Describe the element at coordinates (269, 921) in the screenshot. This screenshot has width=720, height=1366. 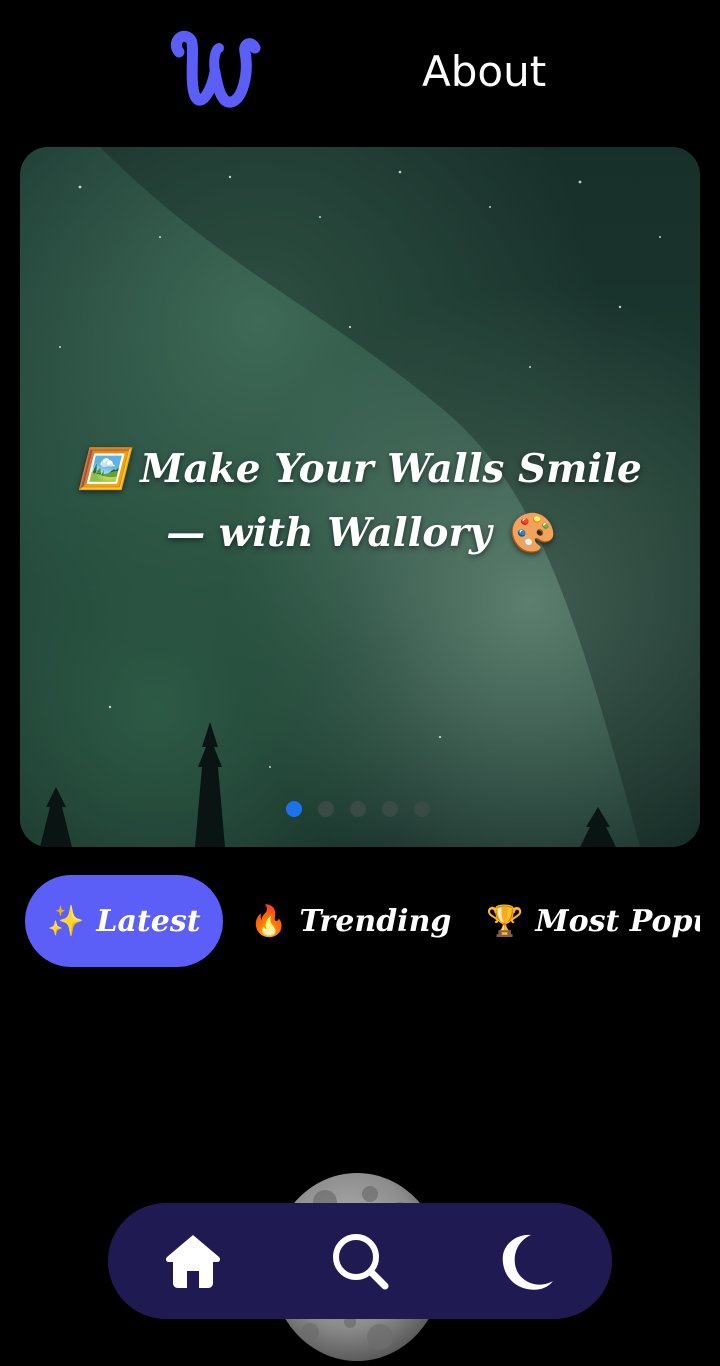
I see `fire-icon: 🔥` at that location.